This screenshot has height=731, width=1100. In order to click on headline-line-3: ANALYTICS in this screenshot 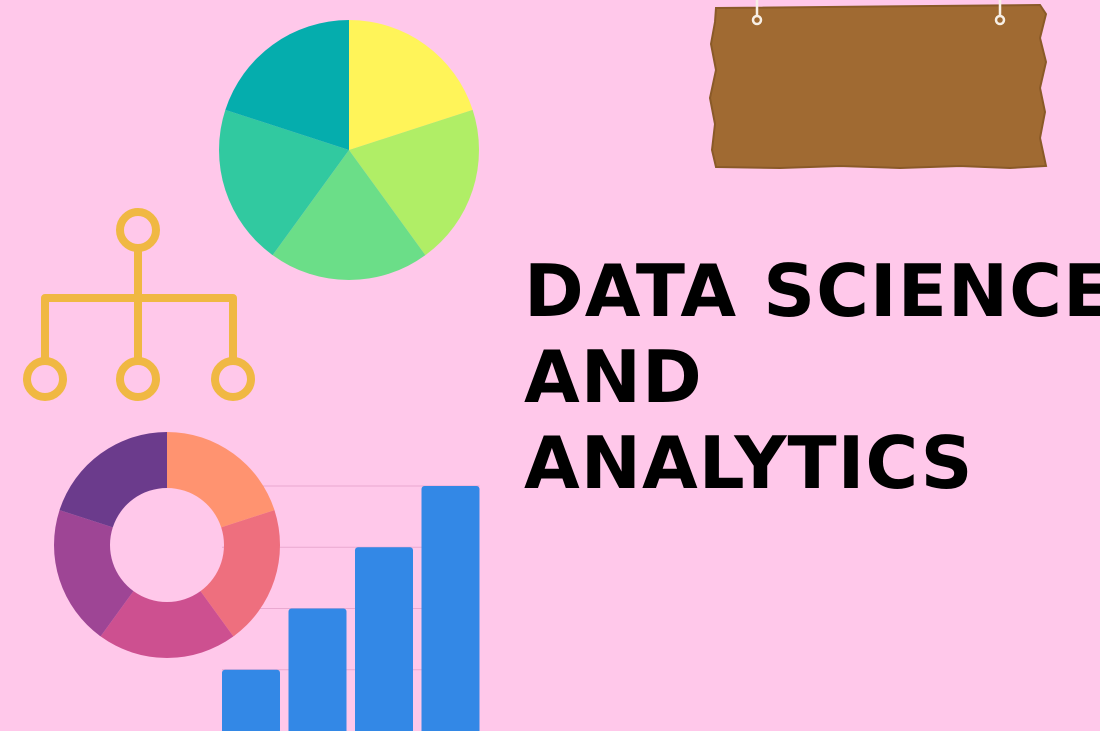, I will do `click(749, 463)`.